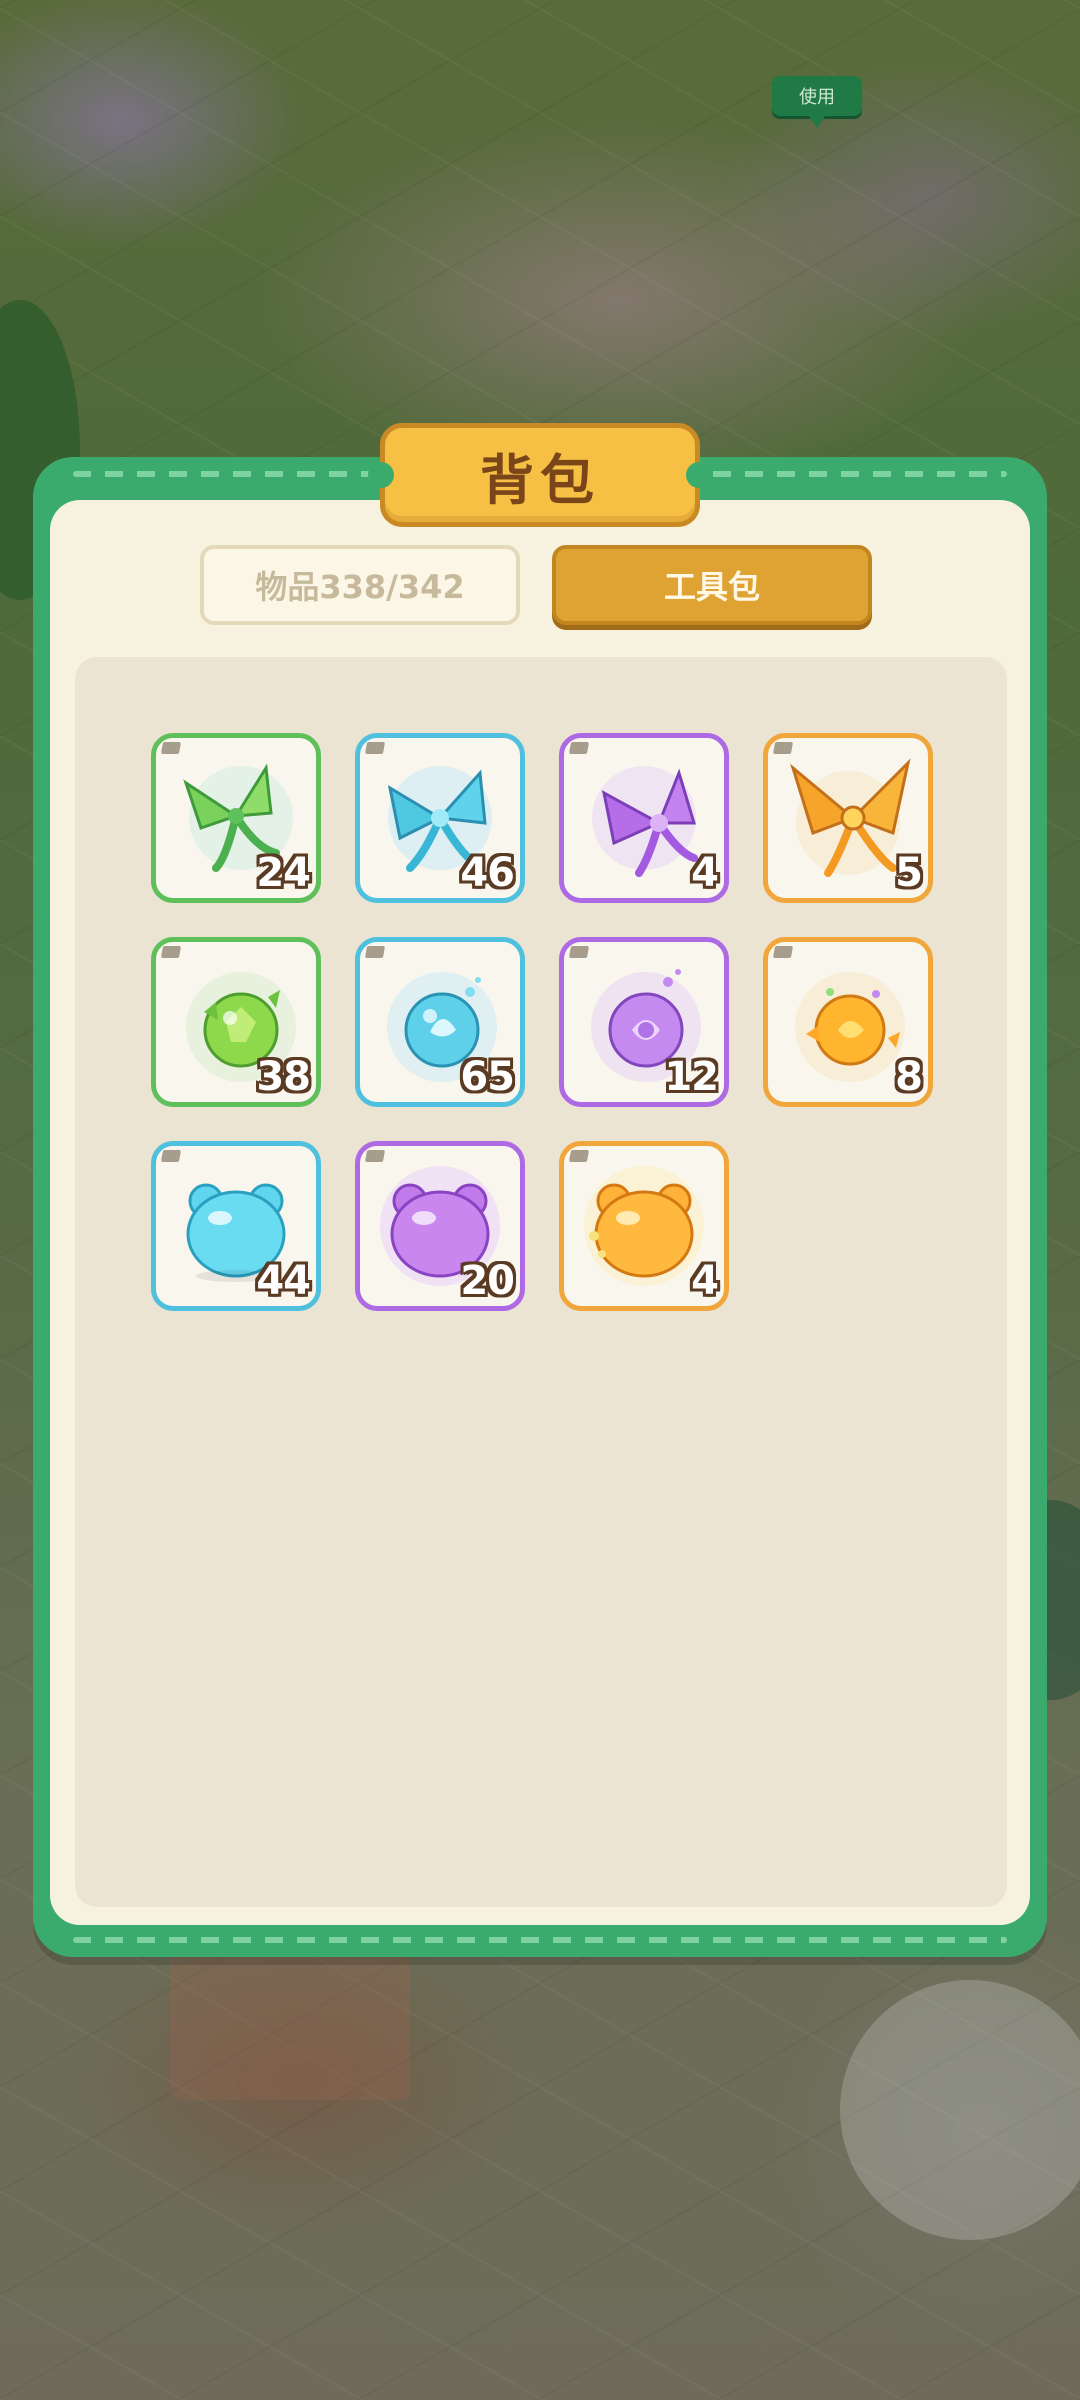 This screenshot has width=1080, height=2400. I want to click on house-silhouette, so click(290, 2025).